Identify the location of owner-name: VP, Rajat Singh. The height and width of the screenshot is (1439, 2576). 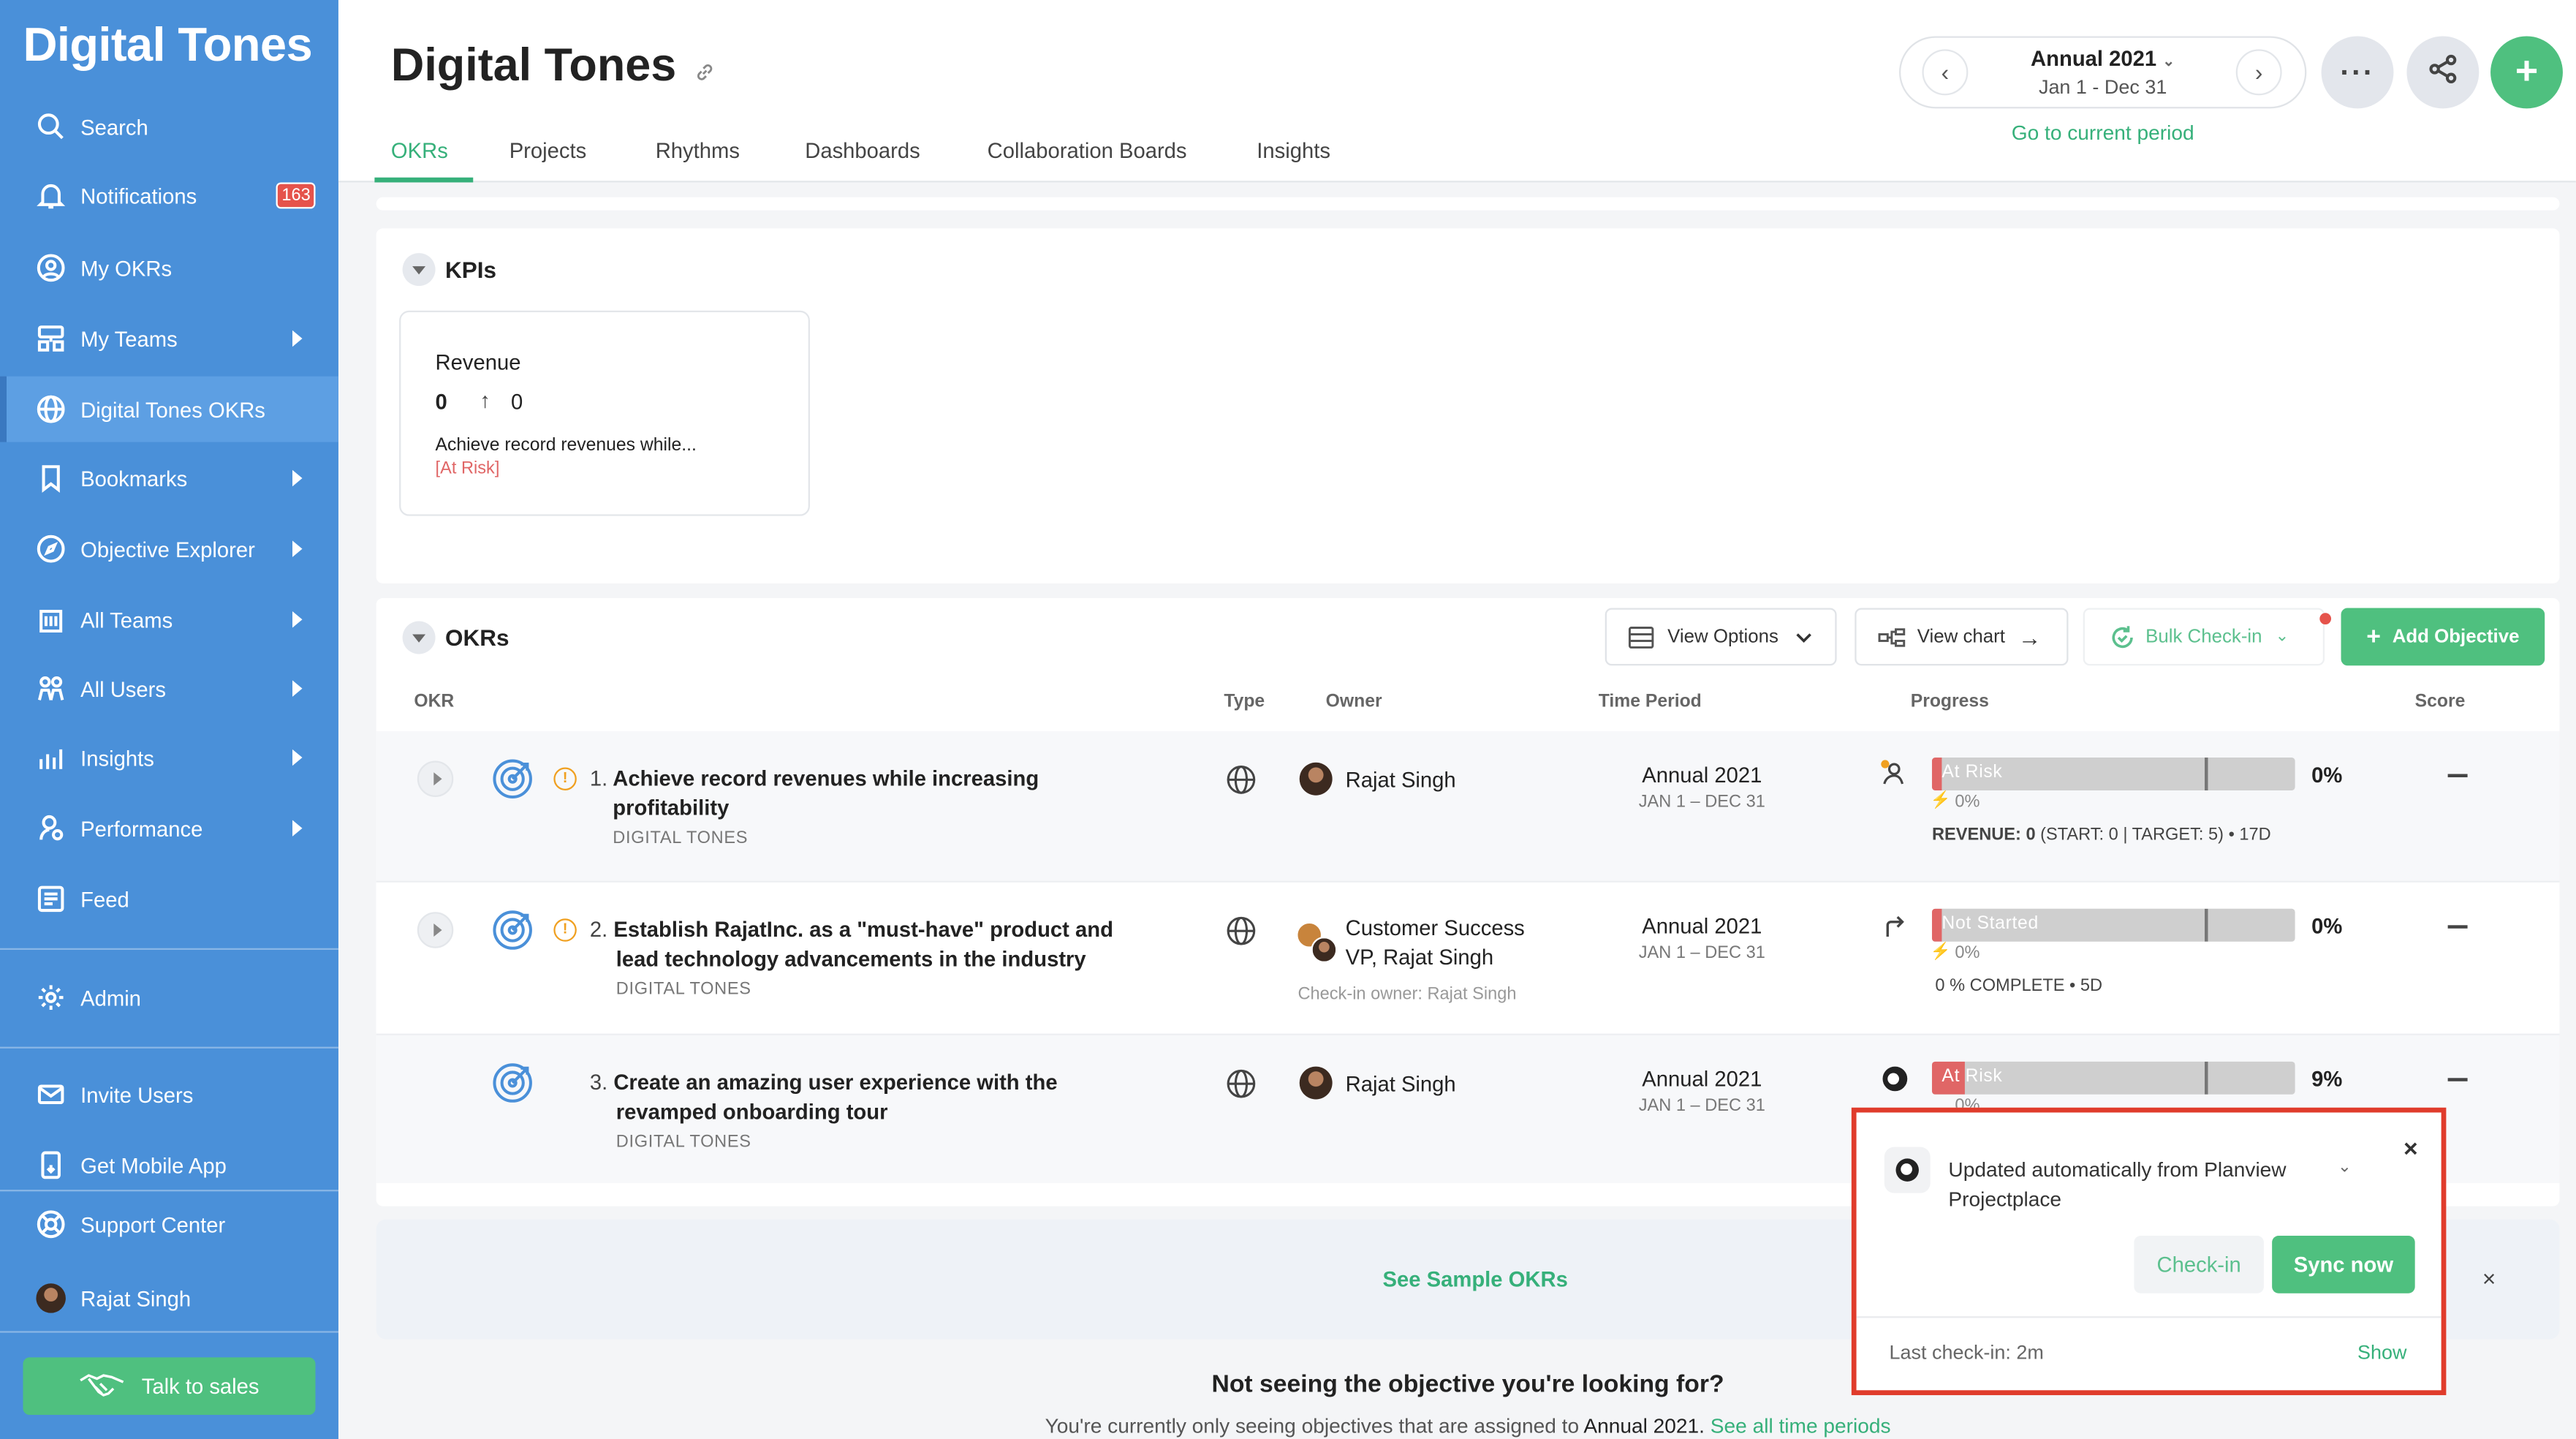
(1420, 957).